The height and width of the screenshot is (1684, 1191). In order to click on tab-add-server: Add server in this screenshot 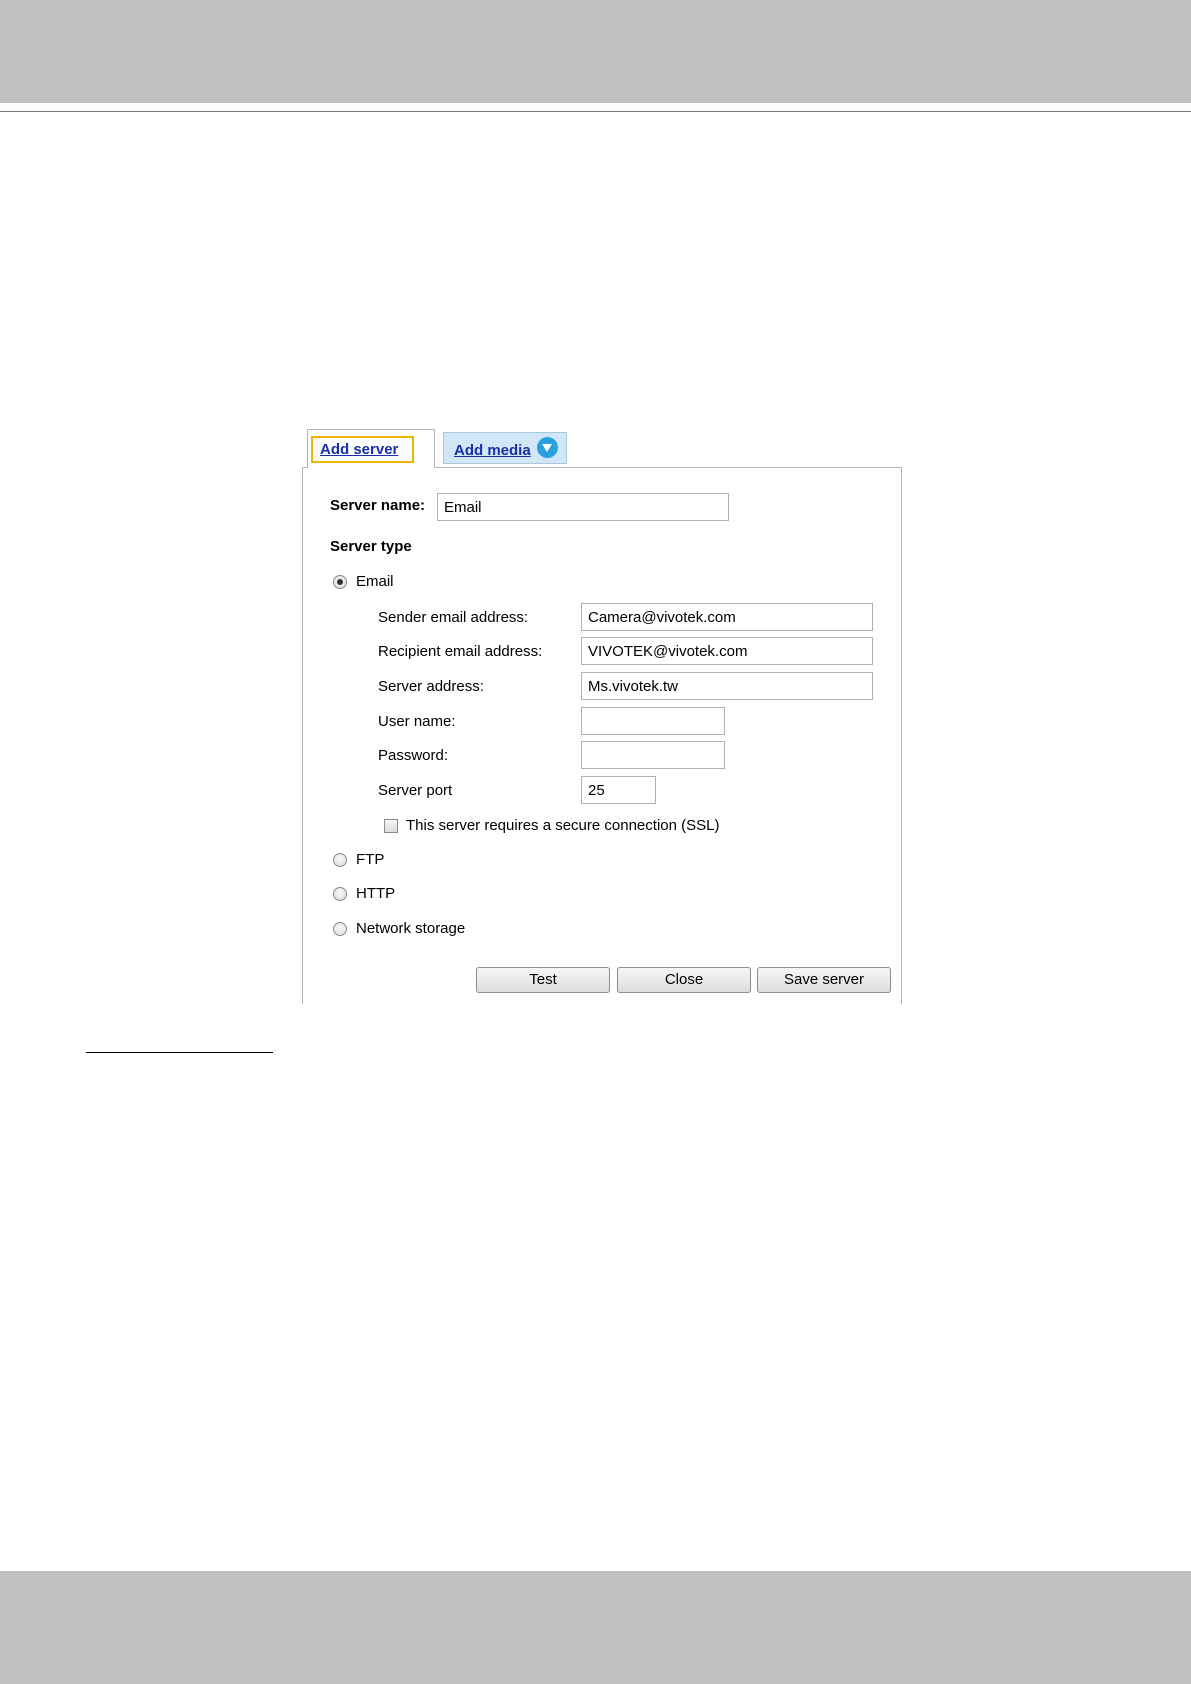, I will do `click(371, 448)`.